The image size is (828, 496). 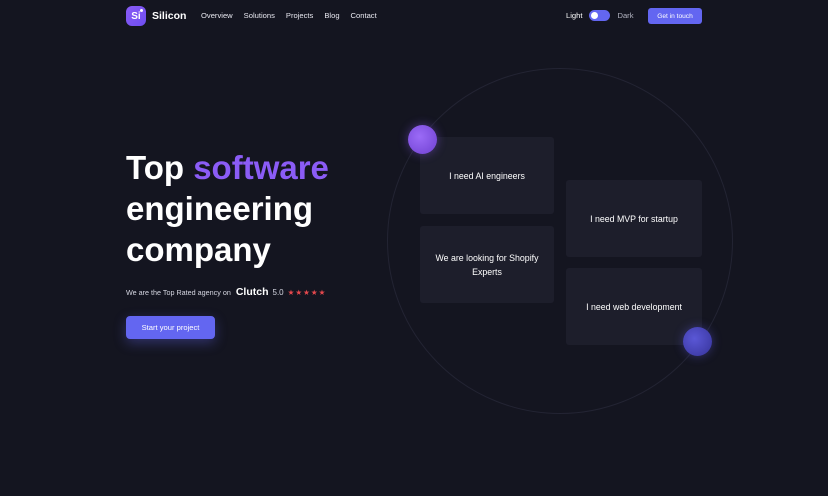 I want to click on silicon-logo-icon: Si, so click(x=136, y=16).